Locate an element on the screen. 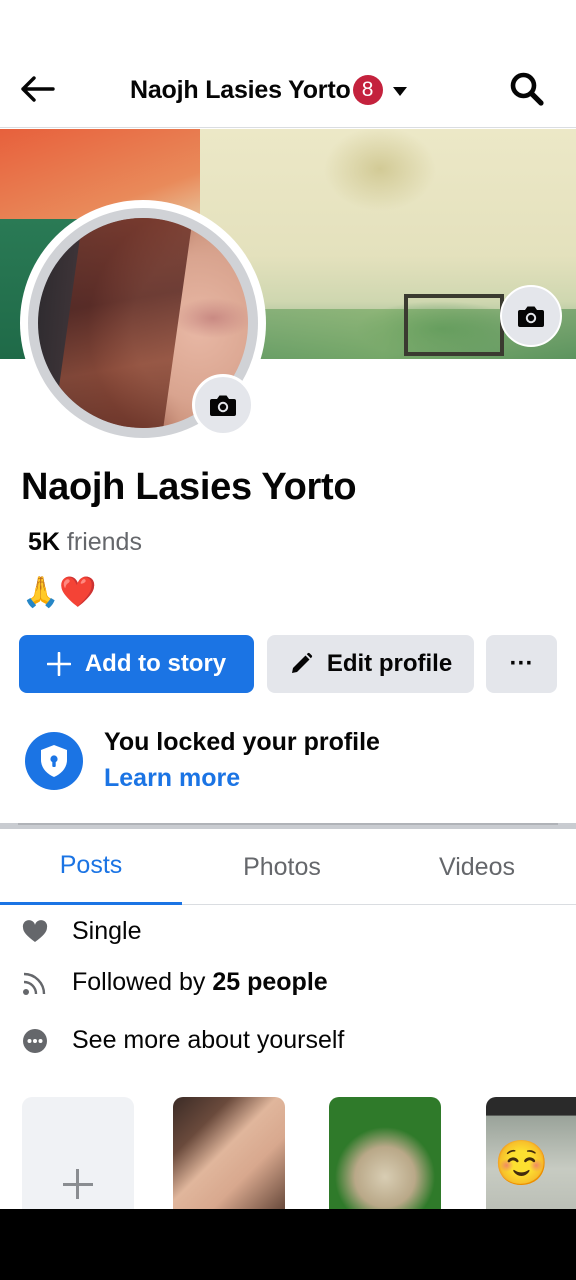  caret-down-icon is located at coordinates (399, 91).